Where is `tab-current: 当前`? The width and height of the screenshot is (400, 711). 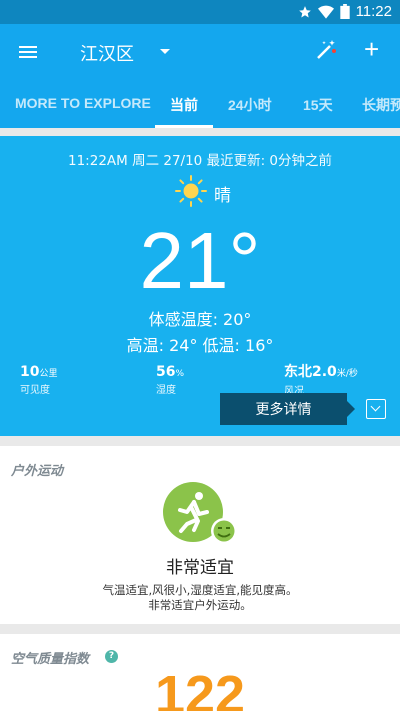 tab-current: 当前 is located at coordinates (184, 105).